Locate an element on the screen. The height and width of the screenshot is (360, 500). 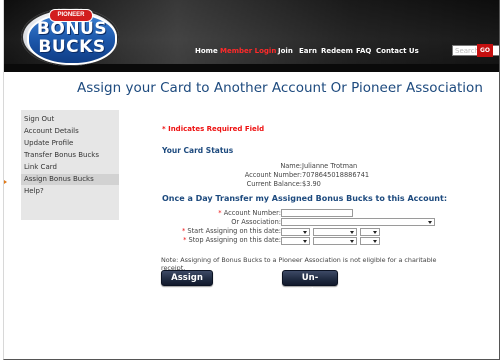
required-field-note: * Indicates Required Field is located at coordinates (213, 129).